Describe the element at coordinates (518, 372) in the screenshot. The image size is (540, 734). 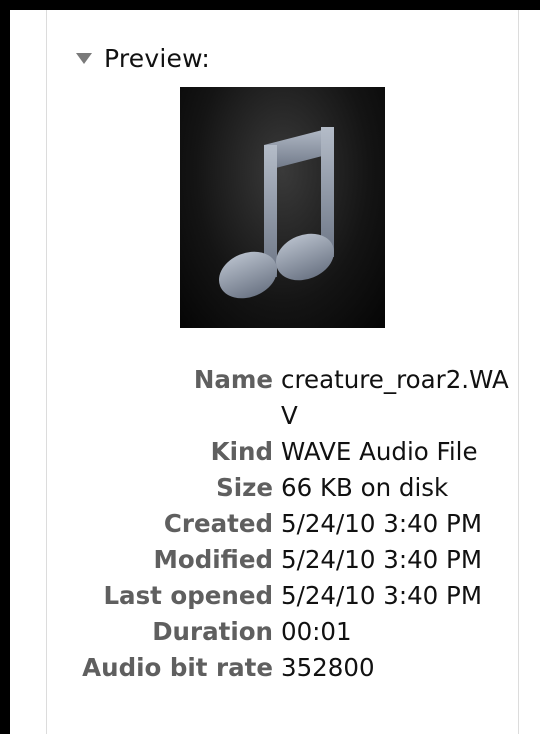
I see `panel-divider-right` at that location.